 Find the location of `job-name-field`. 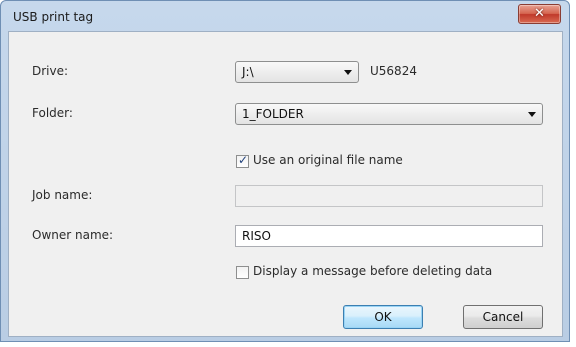

job-name-field is located at coordinates (389, 196).